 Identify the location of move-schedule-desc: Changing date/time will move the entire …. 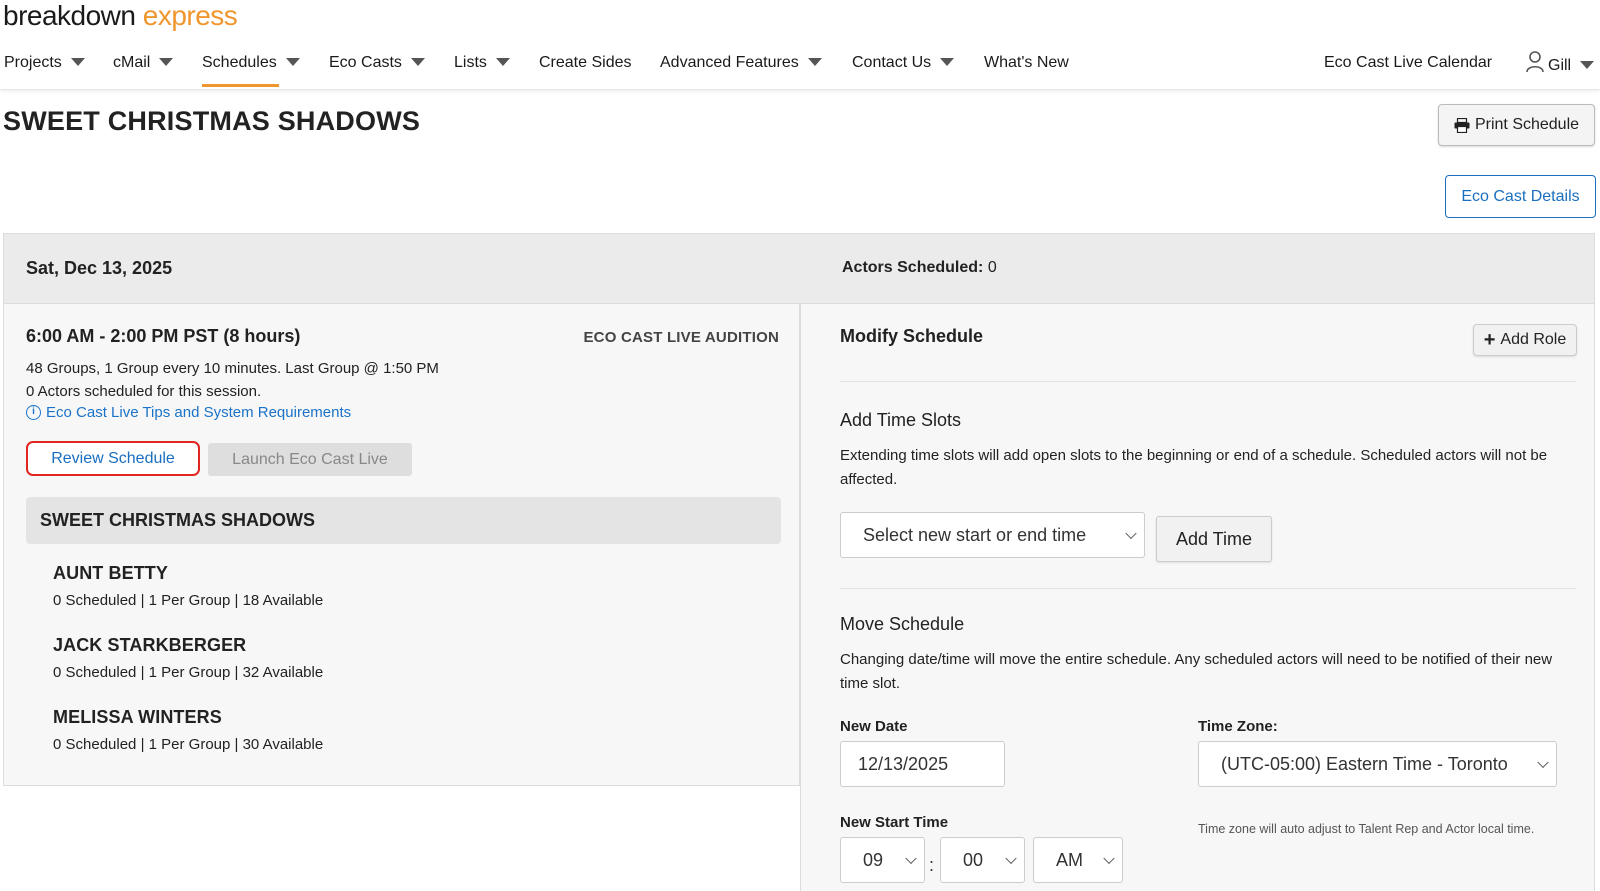
(1196, 671).